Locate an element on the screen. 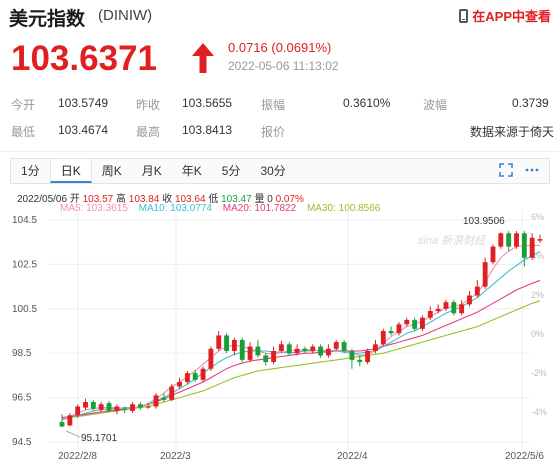 This screenshot has height=461, width=559. symbol-code: (DINIW) is located at coordinates (125, 15).